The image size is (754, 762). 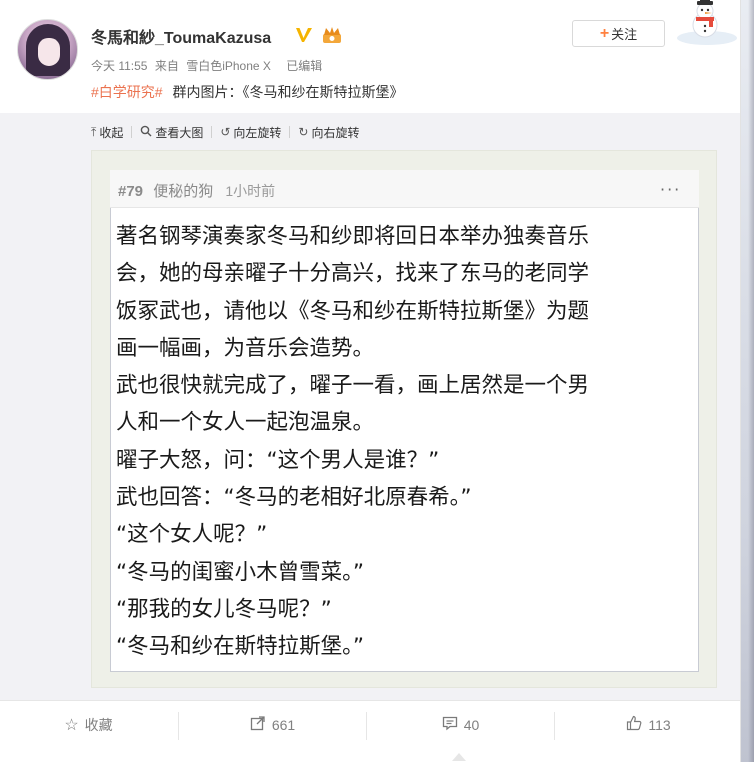 What do you see at coordinates (304, 66) in the screenshot?
I see `edited-label: 已编辑` at bounding box center [304, 66].